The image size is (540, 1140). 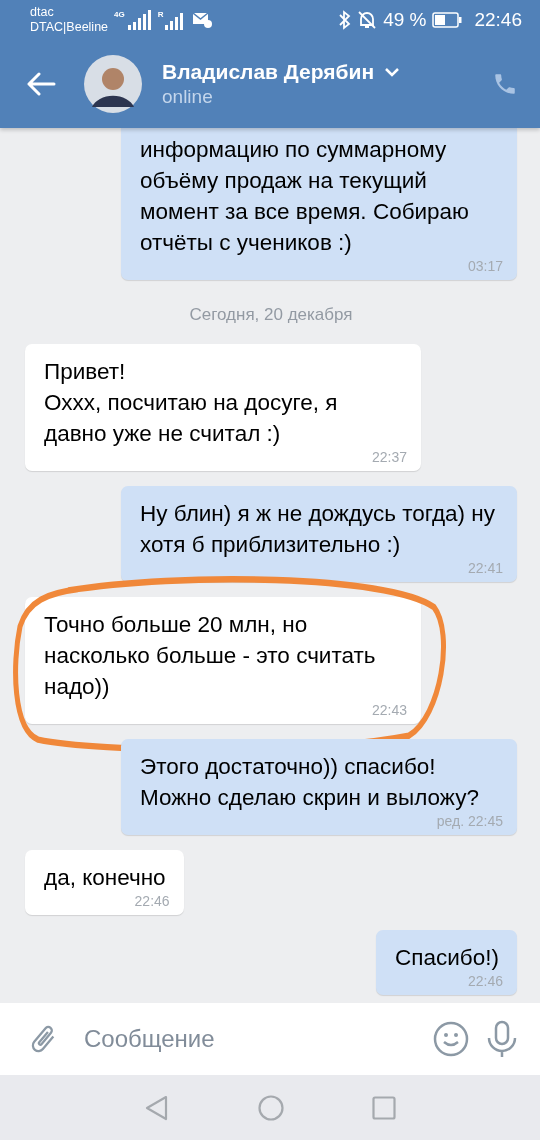 What do you see at coordinates (305, 196) in the screenshot?
I see `message-text: информацию по суммарному объёму продаж на текущий момент за все время. Собираю отчёты с учеников :)` at bounding box center [305, 196].